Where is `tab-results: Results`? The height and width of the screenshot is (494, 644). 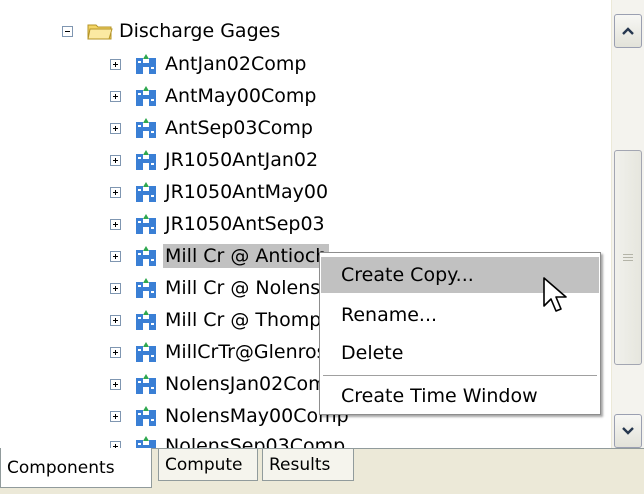
tab-results: Results is located at coordinates (308, 465).